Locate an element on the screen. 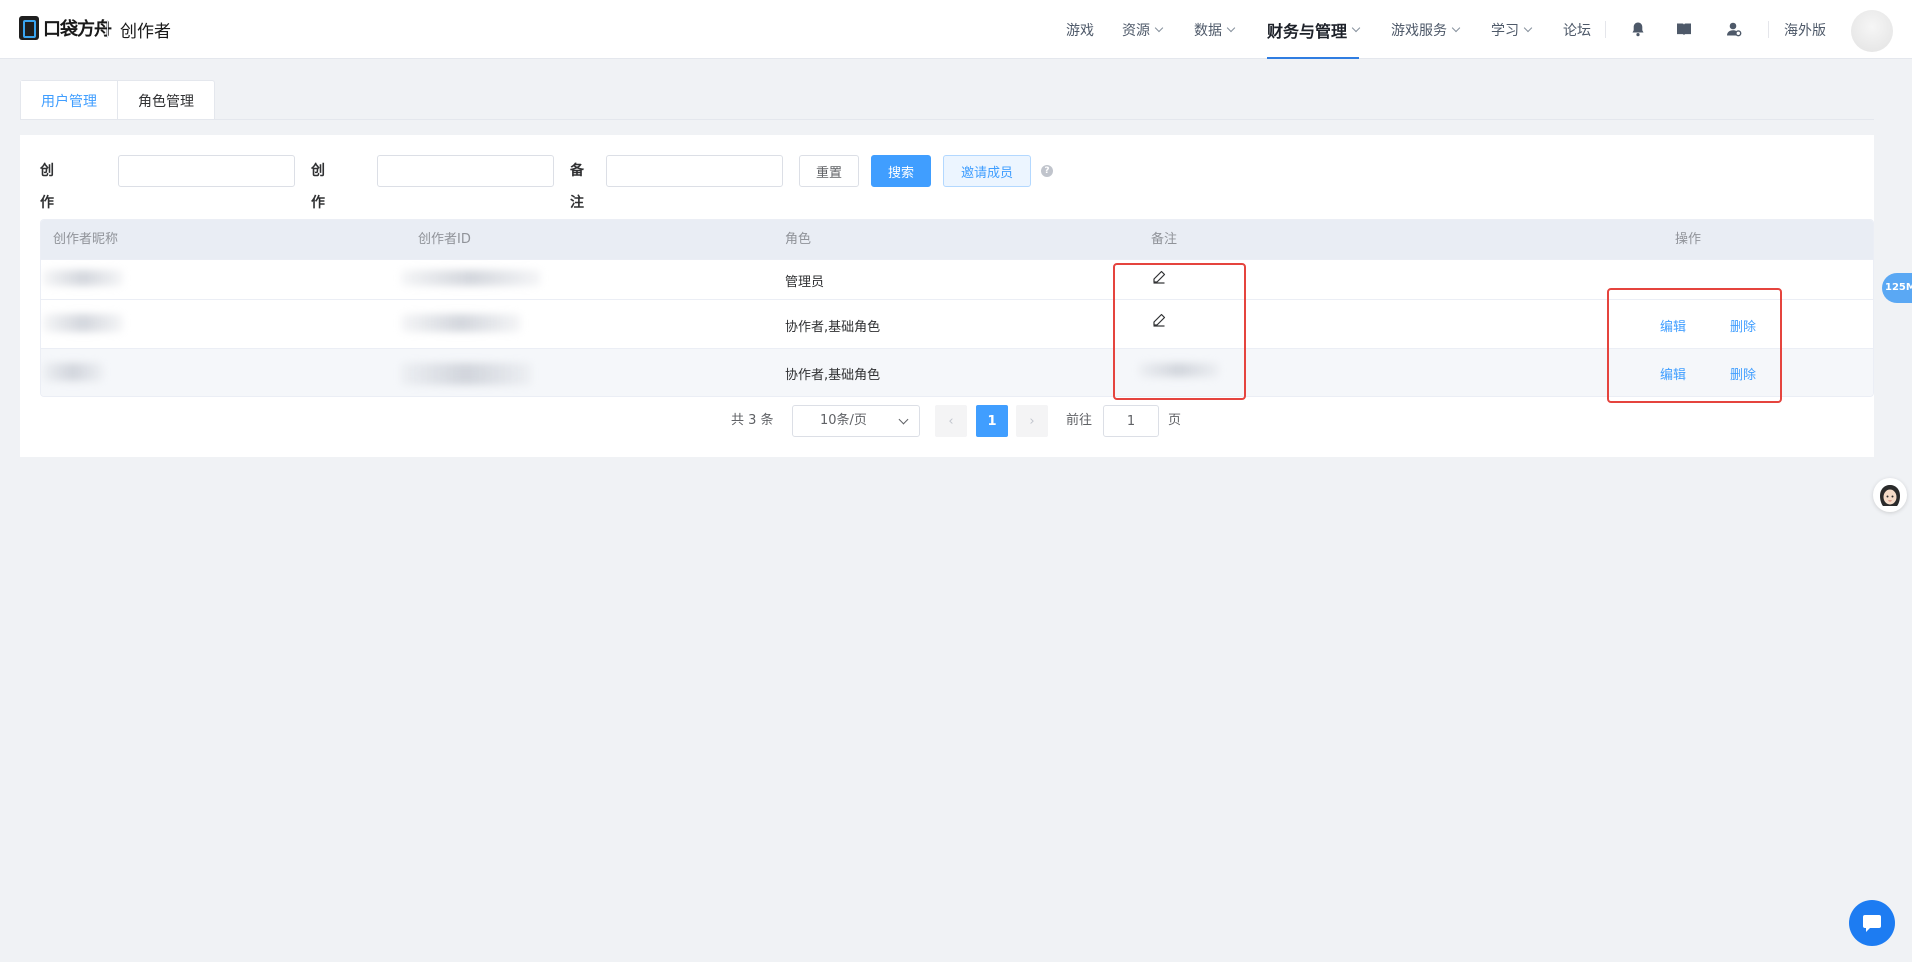  tab-role-management: 角色管理 is located at coordinates (165, 100).